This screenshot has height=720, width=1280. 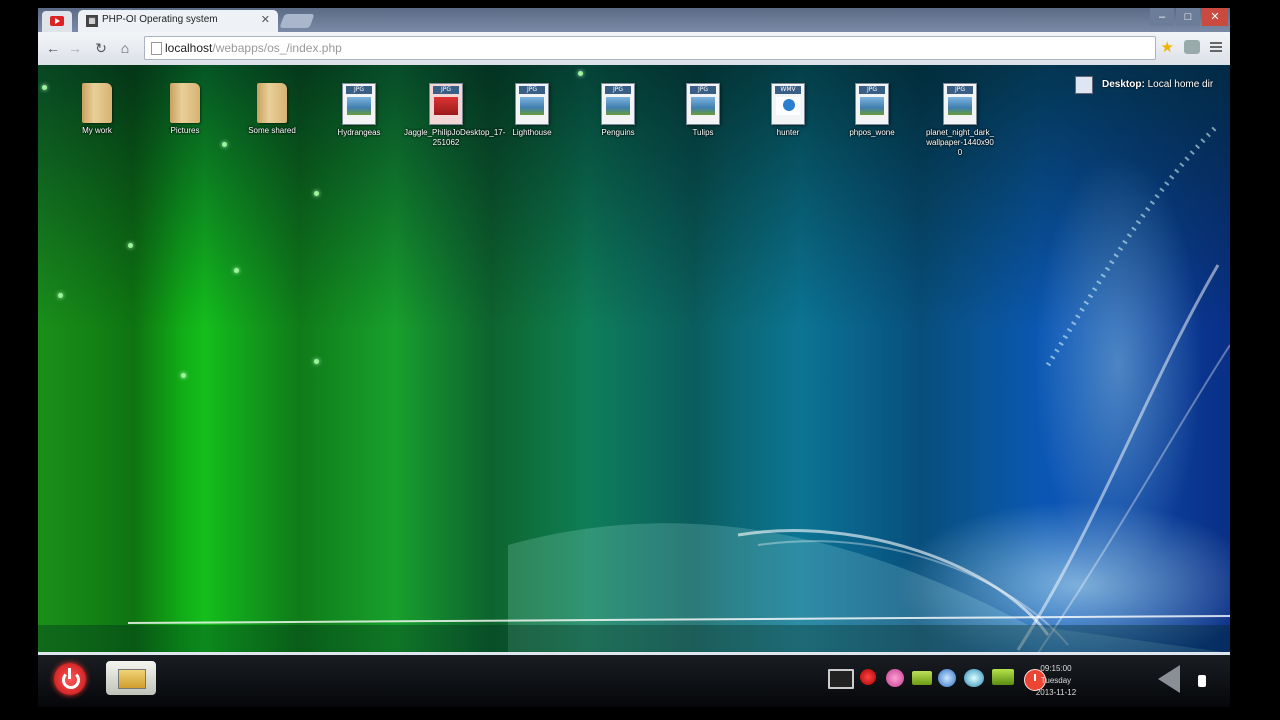 What do you see at coordinates (1215, 17) in the screenshot?
I see `close-window-button: ✕` at bounding box center [1215, 17].